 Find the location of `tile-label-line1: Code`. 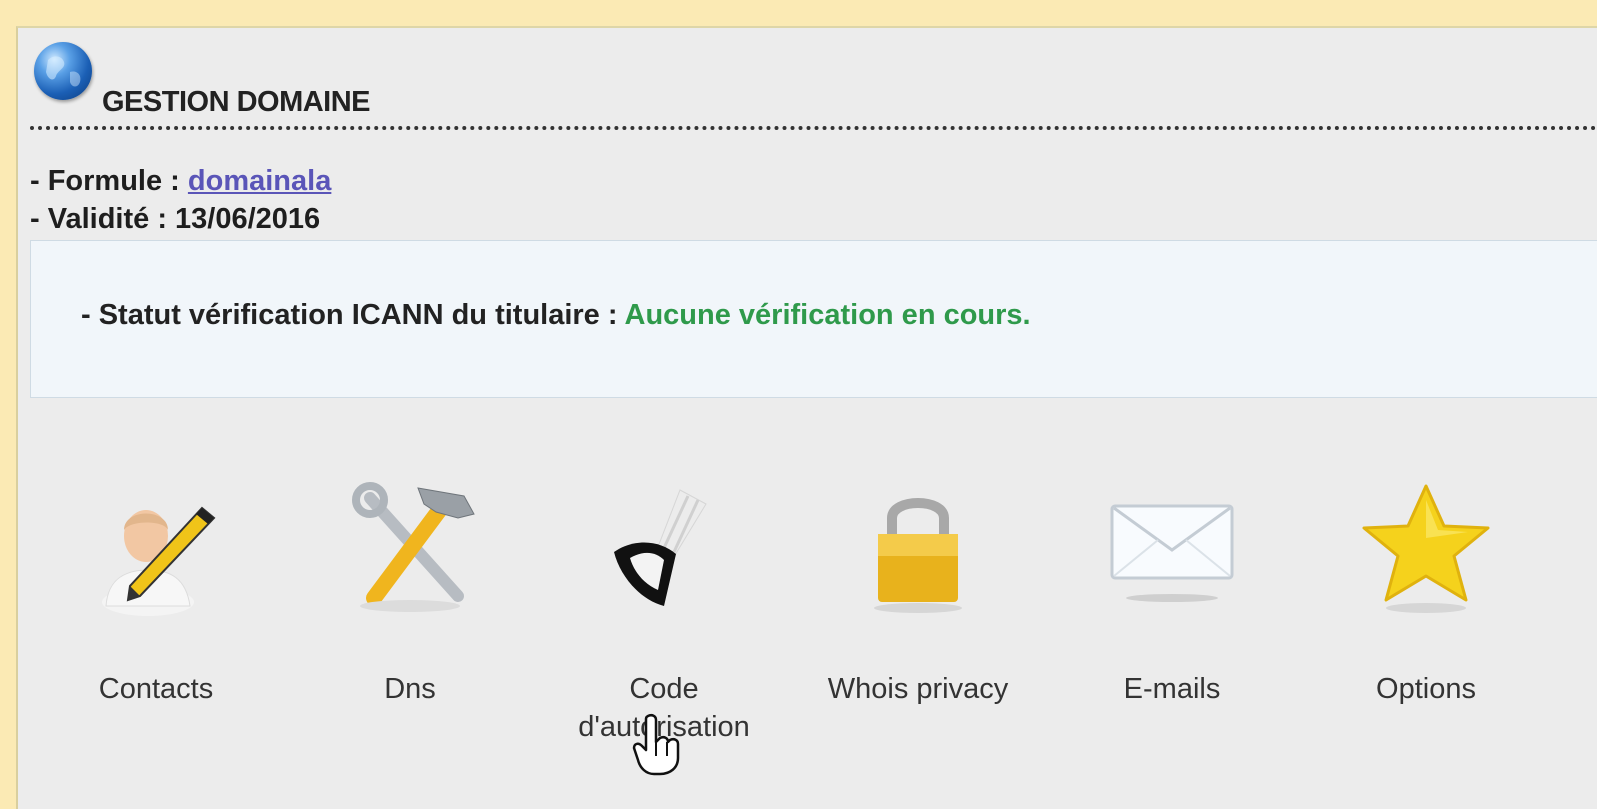

tile-label-line1: Code is located at coordinates (664, 689).